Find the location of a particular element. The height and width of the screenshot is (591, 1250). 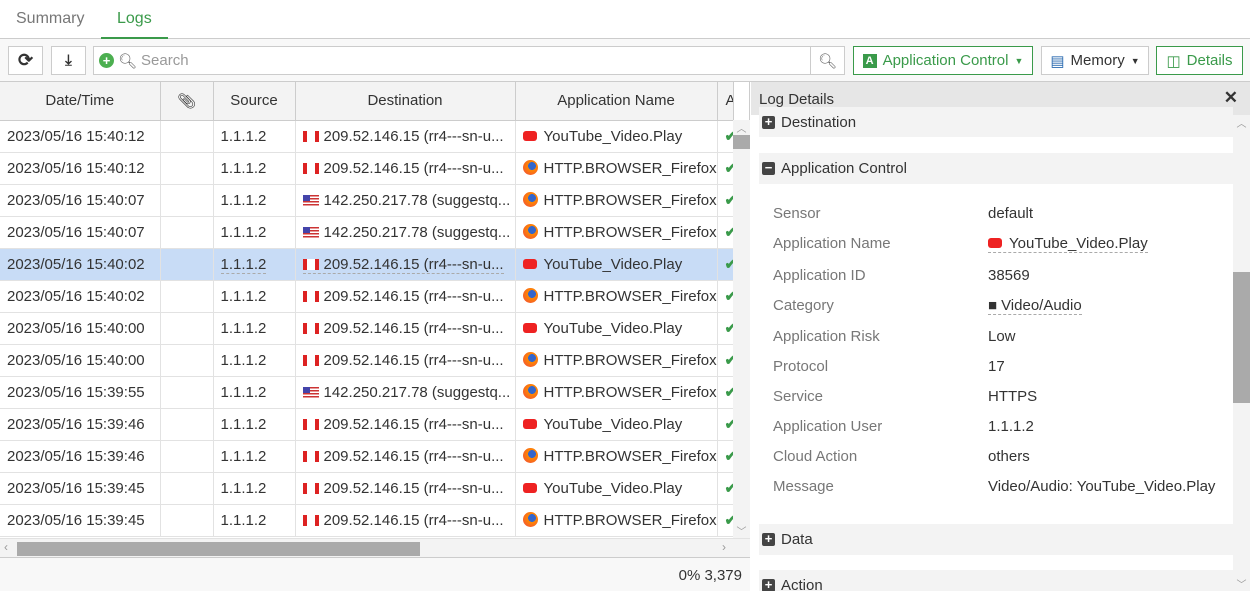

horizontal-scrollbar: ‹ › is located at coordinates (375, 547).